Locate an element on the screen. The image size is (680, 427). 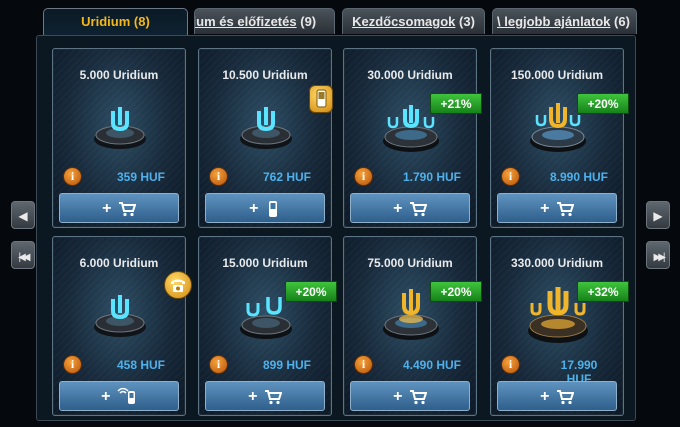
telephone-icon is located at coordinates (178, 285).